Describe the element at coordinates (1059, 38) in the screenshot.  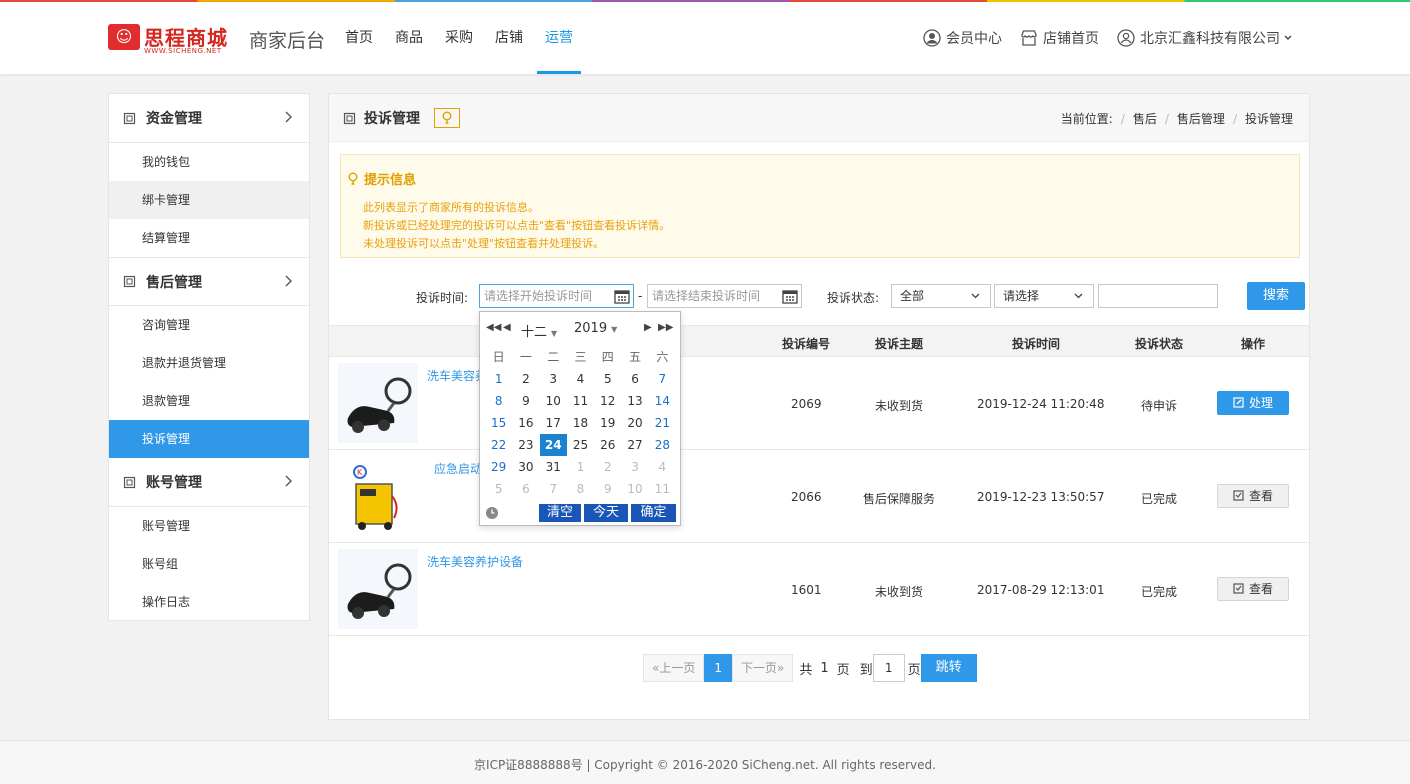
I see `store-home-link: 店铺首页` at that location.